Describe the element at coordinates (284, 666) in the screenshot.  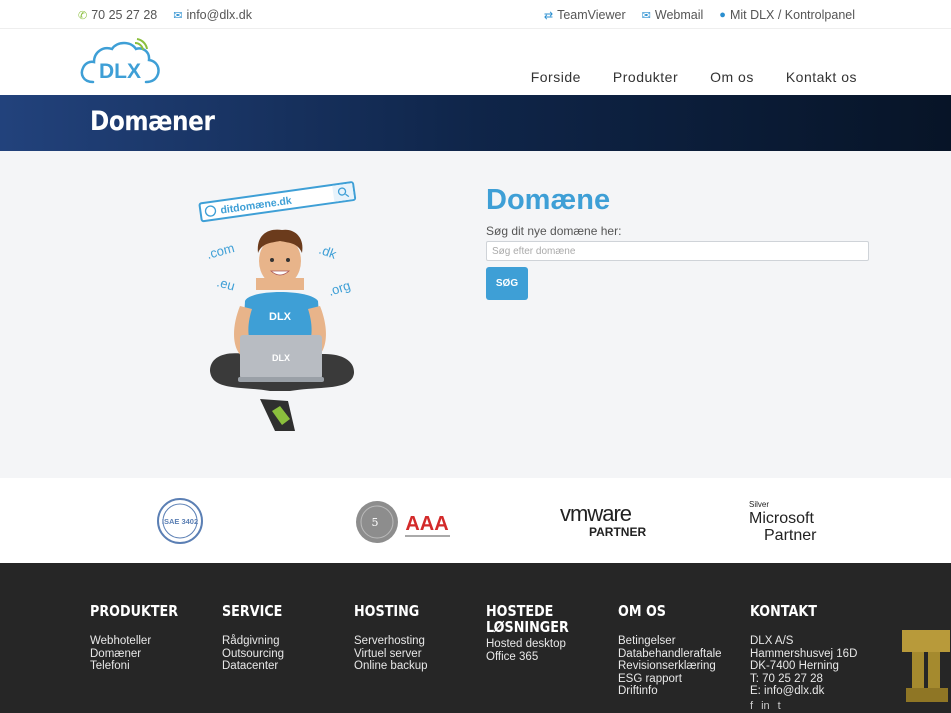
I see `footer-link: Datacenter` at that location.